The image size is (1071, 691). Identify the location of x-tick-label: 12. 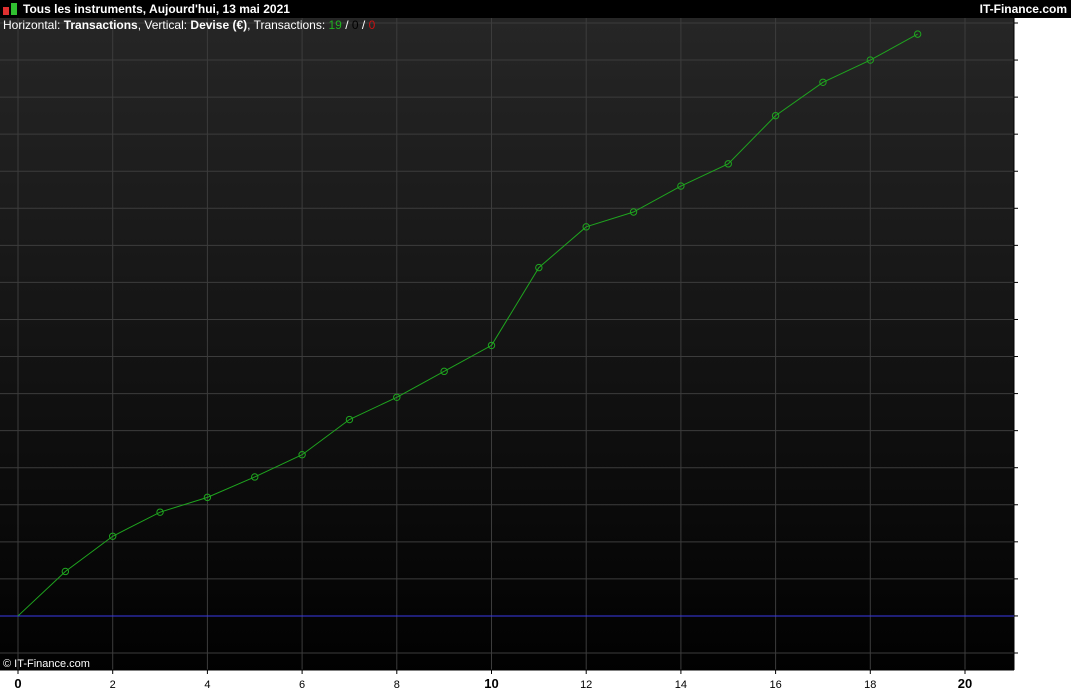
(586, 685).